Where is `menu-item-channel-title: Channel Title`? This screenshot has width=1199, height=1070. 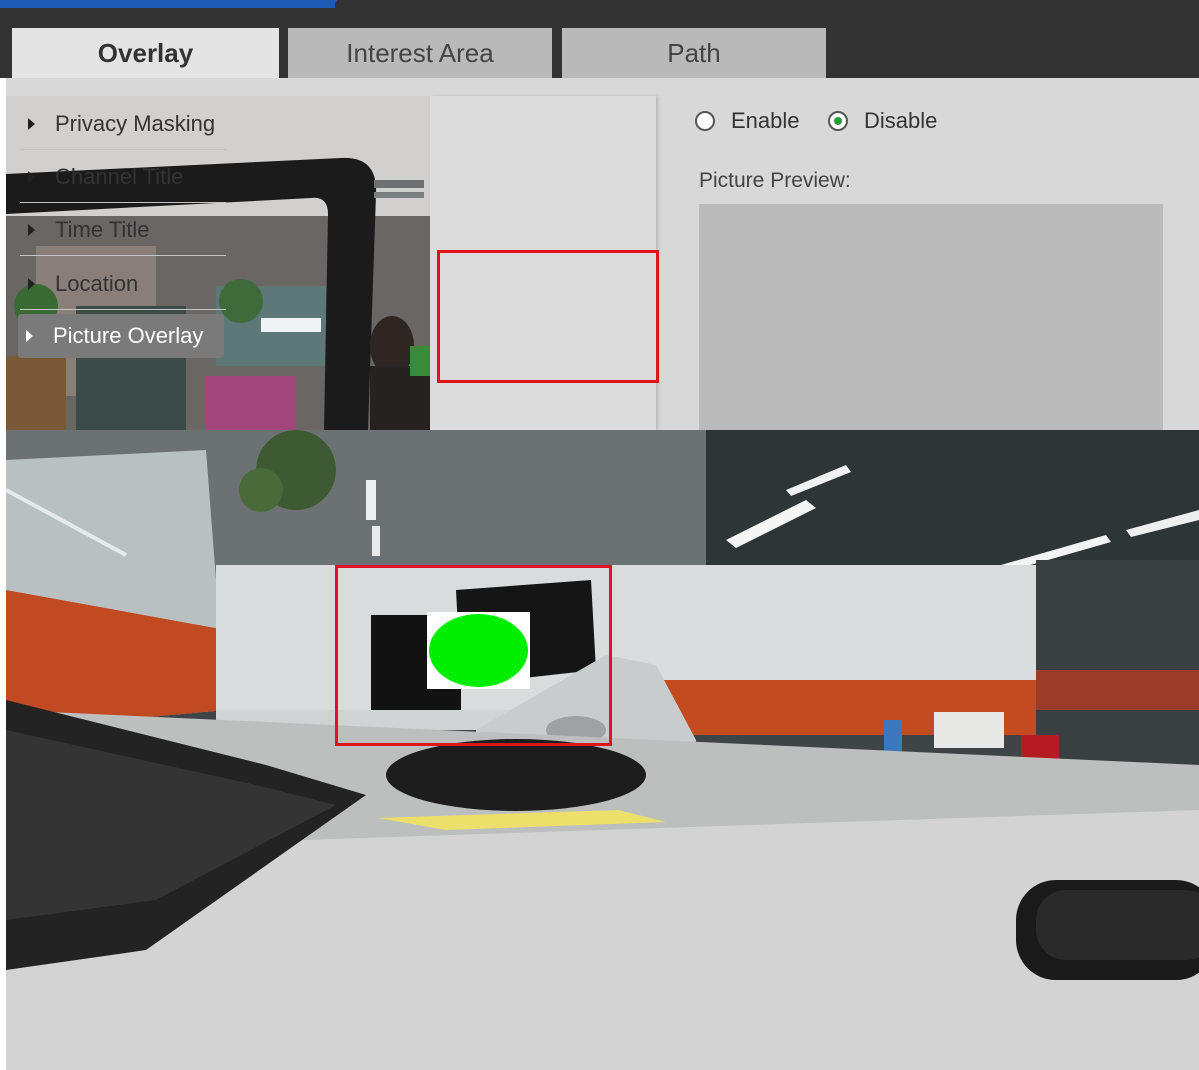
menu-item-channel-title: Channel Title is located at coordinates (123, 176).